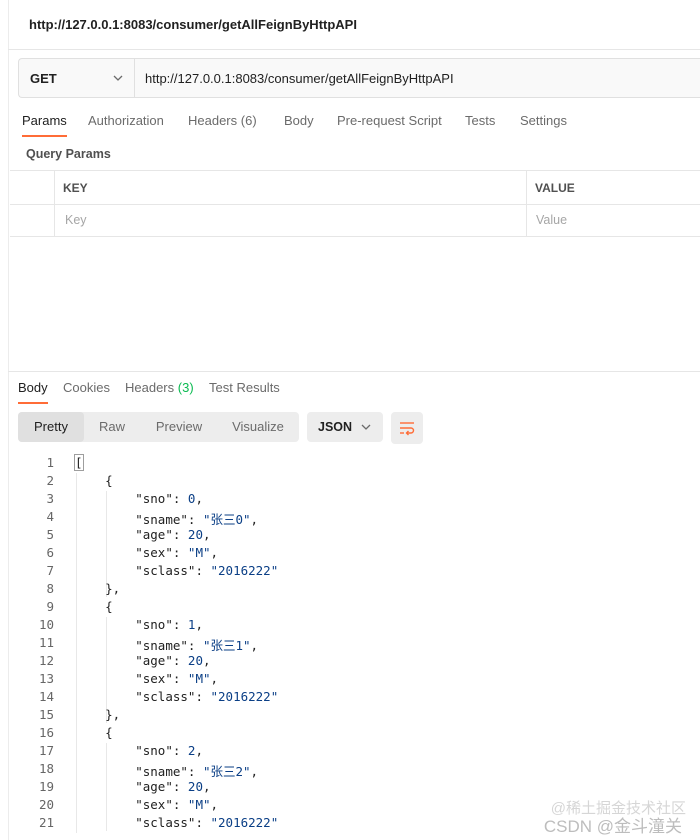 The width and height of the screenshot is (700, 840). I want to click on line-number: 2, so click(50, 480).